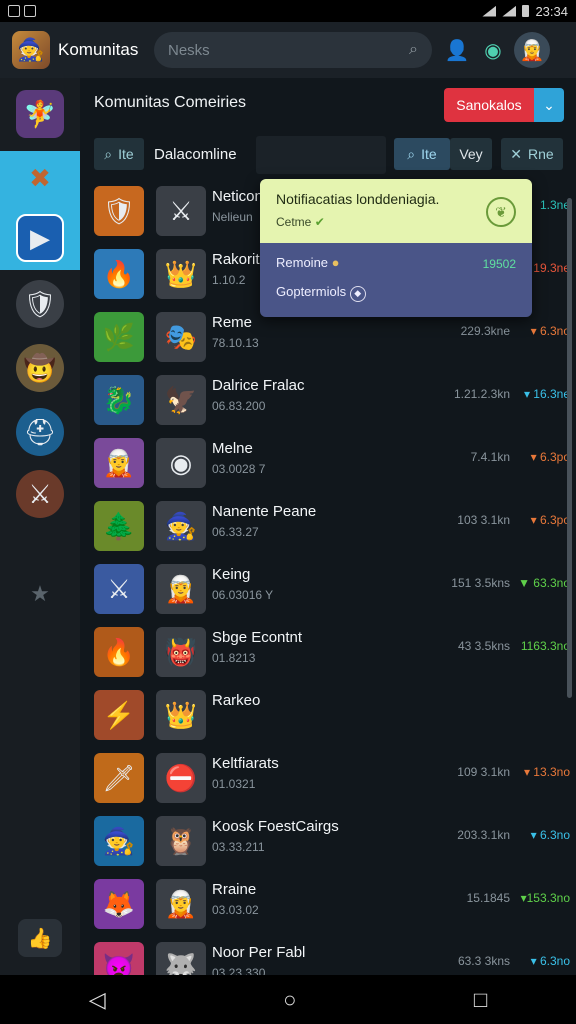  I want to click on item-value: 1.3ne, so click(554, 205).